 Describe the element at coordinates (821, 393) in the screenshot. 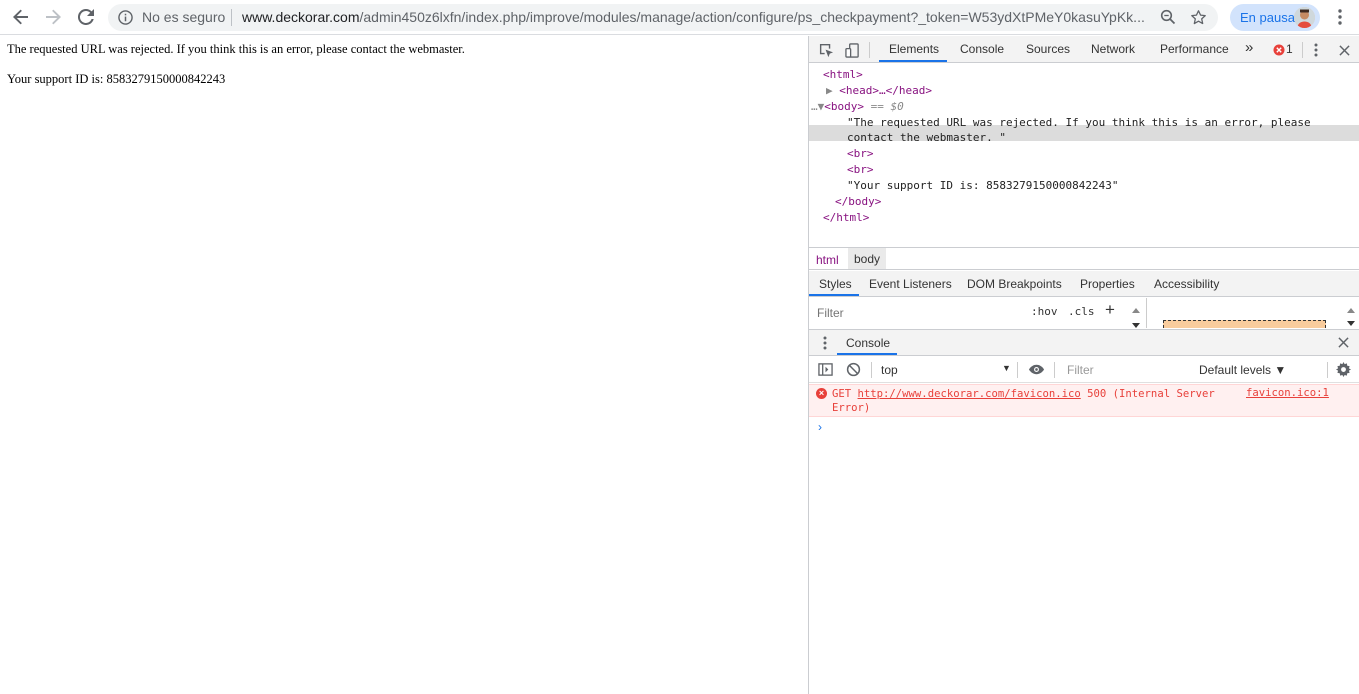

I see `error-icon: ×` at that location.